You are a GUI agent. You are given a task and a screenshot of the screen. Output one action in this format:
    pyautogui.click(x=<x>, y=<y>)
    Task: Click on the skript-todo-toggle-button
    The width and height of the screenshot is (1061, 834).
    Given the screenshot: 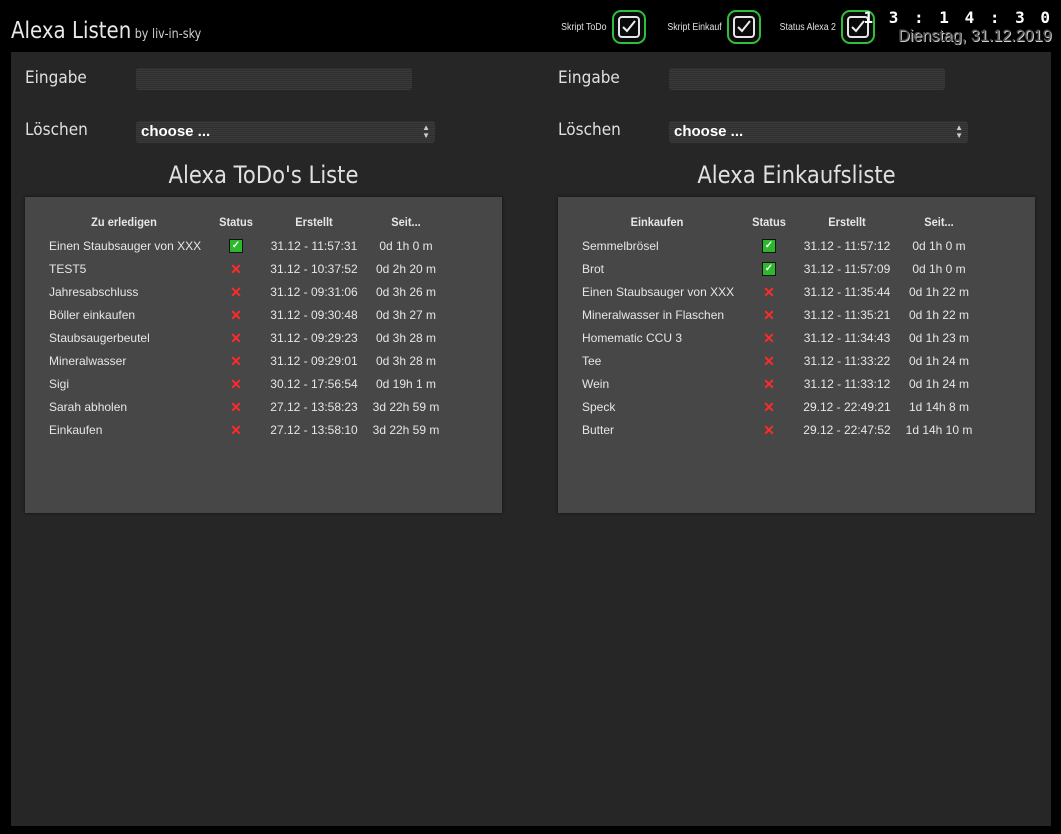 What is the action you would take?
    pyautogui.click(x=628, y=27)
    